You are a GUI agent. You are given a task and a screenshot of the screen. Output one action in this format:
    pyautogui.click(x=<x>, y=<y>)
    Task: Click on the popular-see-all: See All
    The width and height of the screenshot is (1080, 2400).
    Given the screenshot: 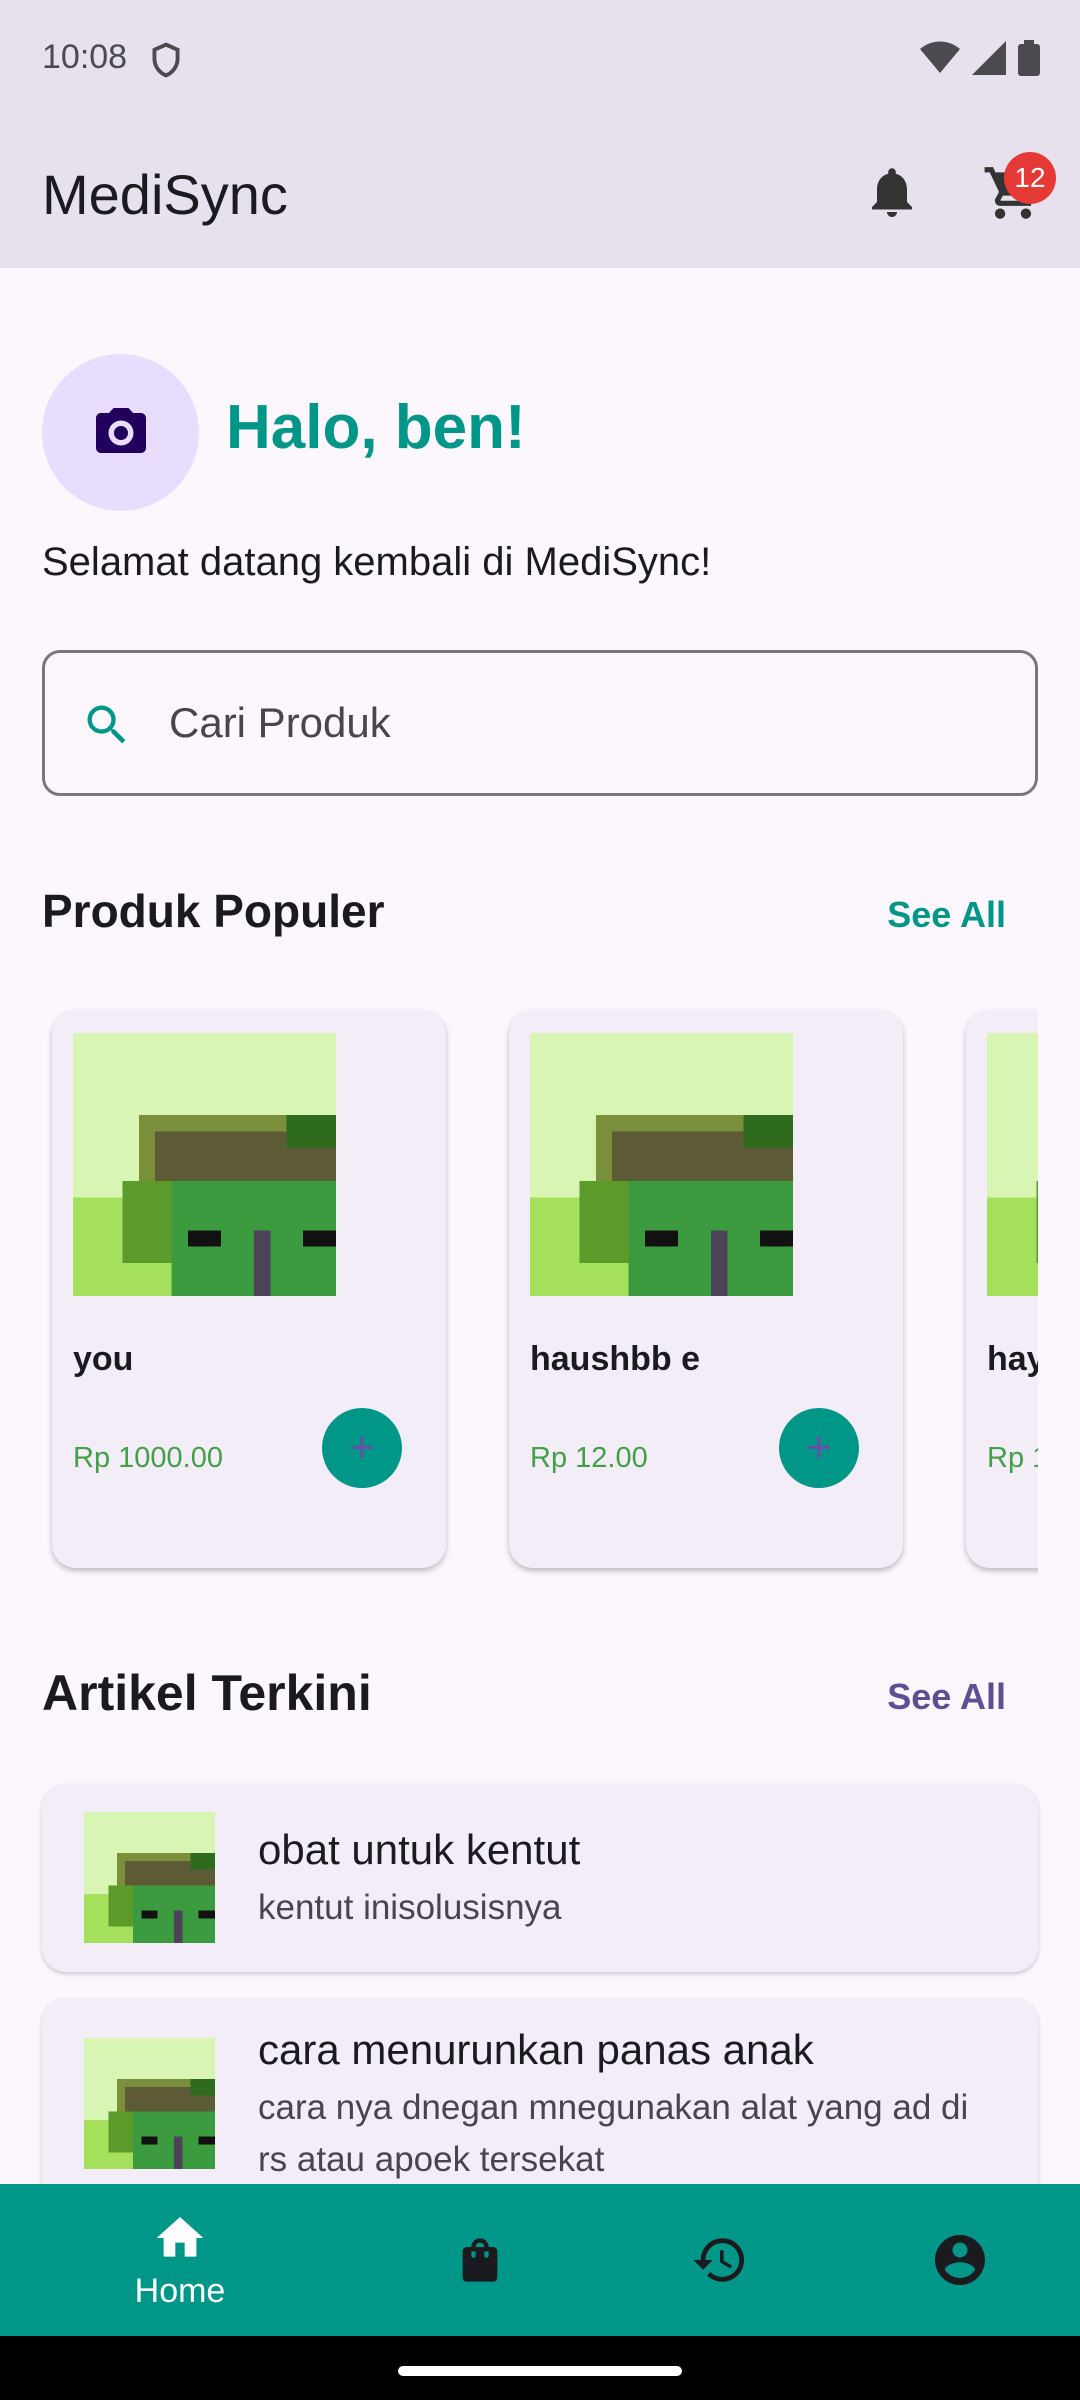 What is the action you would take?
    pyautogui.click(x=946, y=915)
    